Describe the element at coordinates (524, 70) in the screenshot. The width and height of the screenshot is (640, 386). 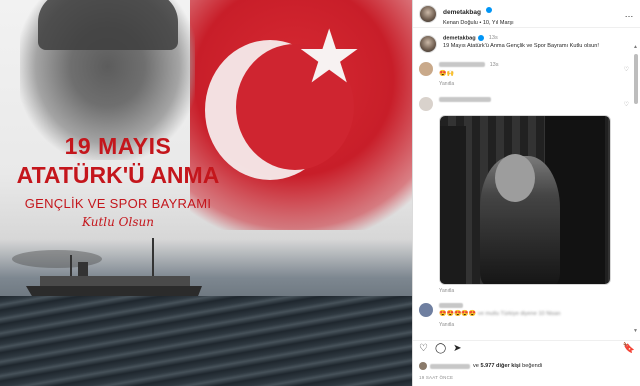
I see `comment-item: 13s 😍🙌 Yanıtla ♡` at that location.